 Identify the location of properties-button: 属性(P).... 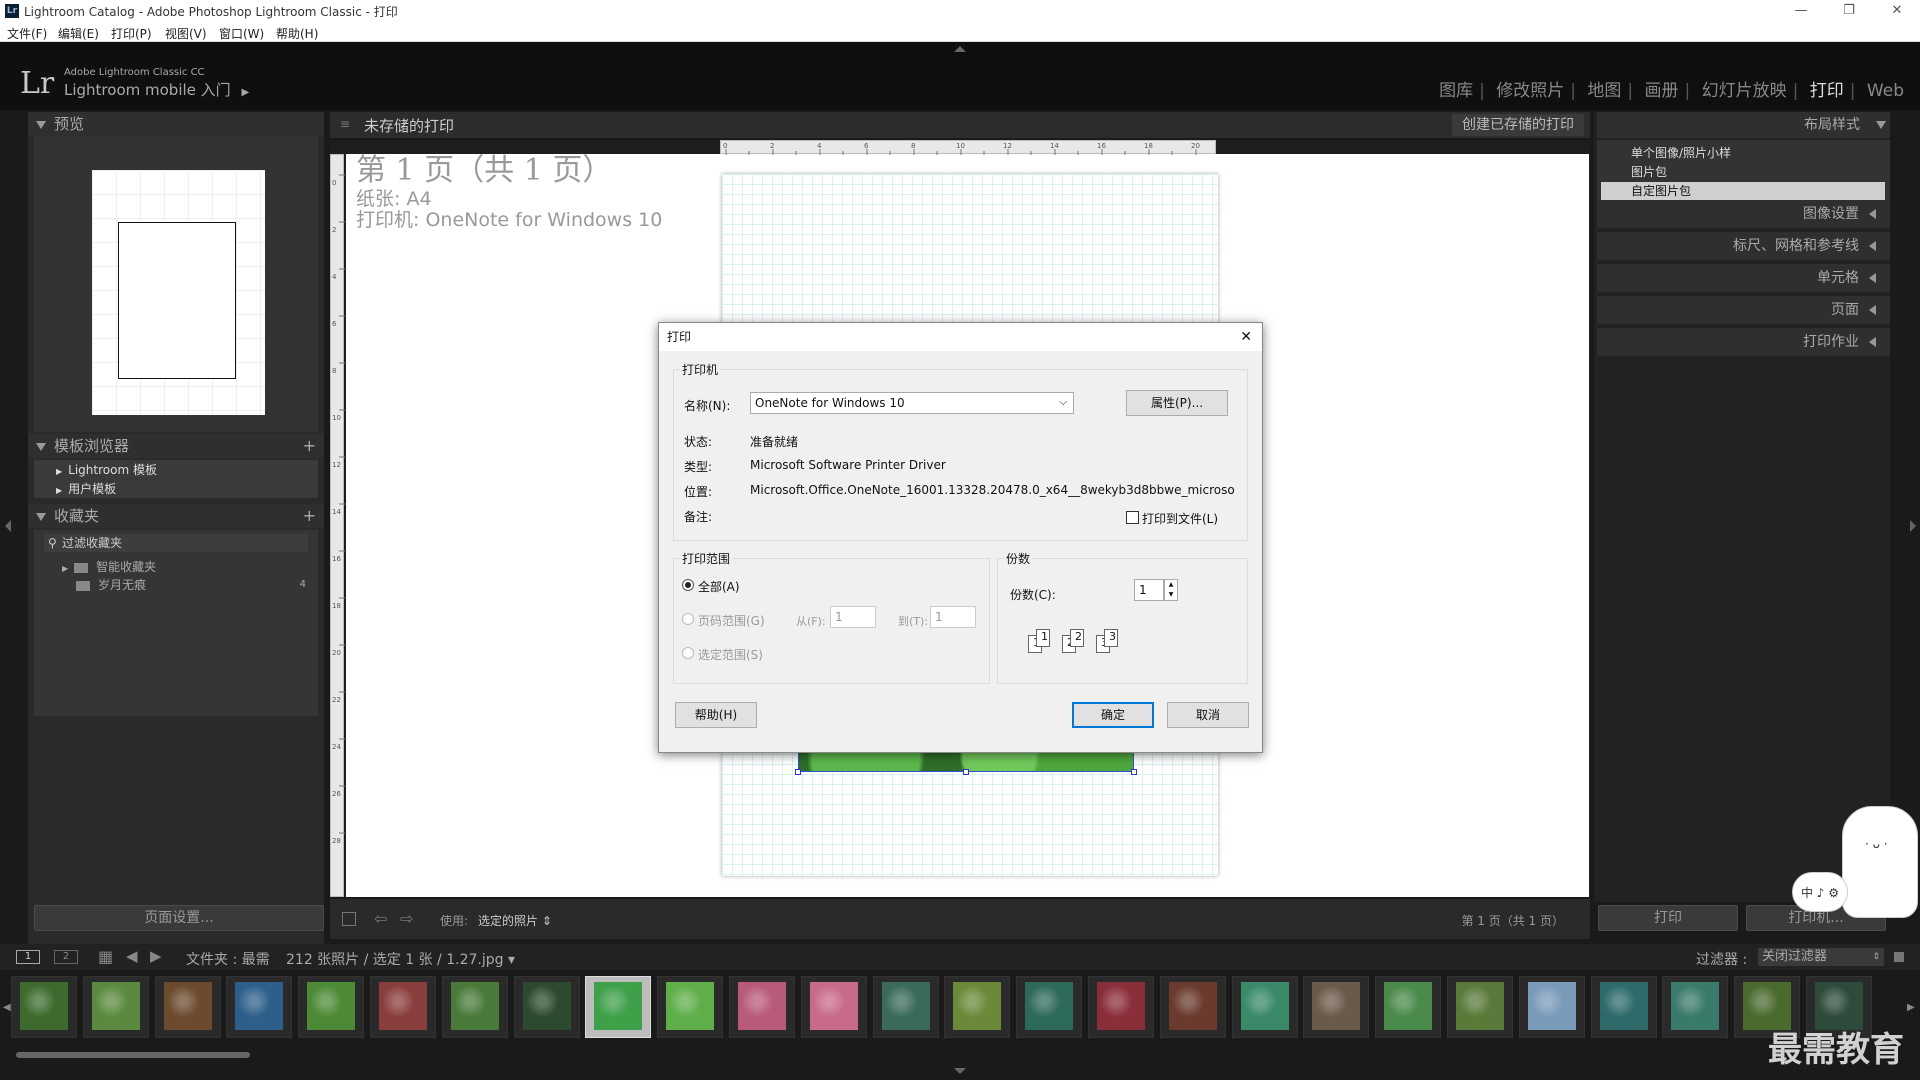
(1177, 403).